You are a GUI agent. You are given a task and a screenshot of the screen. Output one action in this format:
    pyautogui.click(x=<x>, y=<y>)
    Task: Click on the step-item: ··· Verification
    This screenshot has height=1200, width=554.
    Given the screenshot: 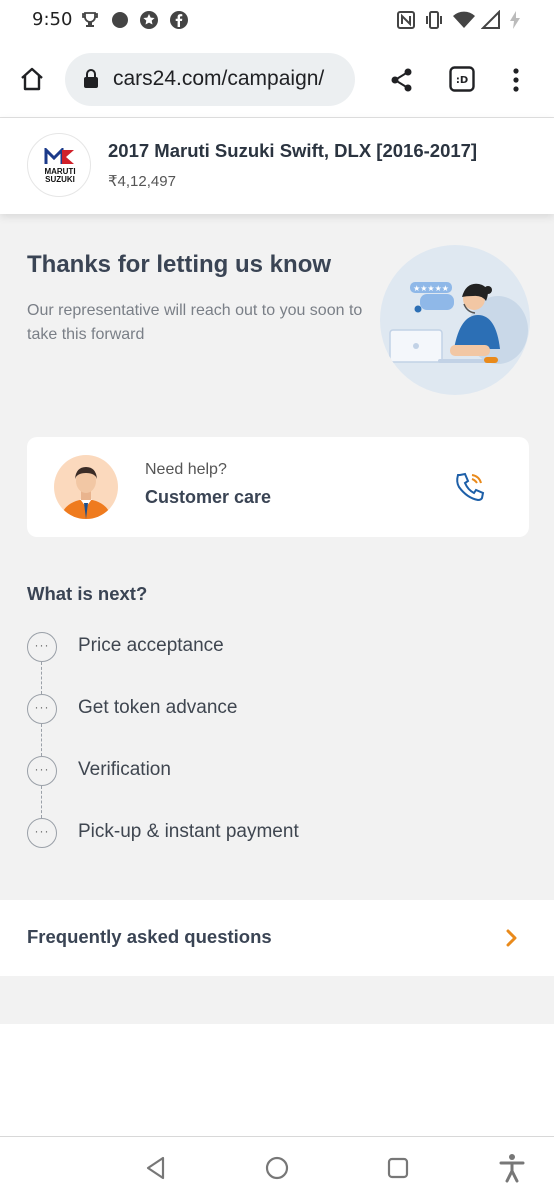 What is the action you would take?
    pyautogui.click(x=237, y=771)
    